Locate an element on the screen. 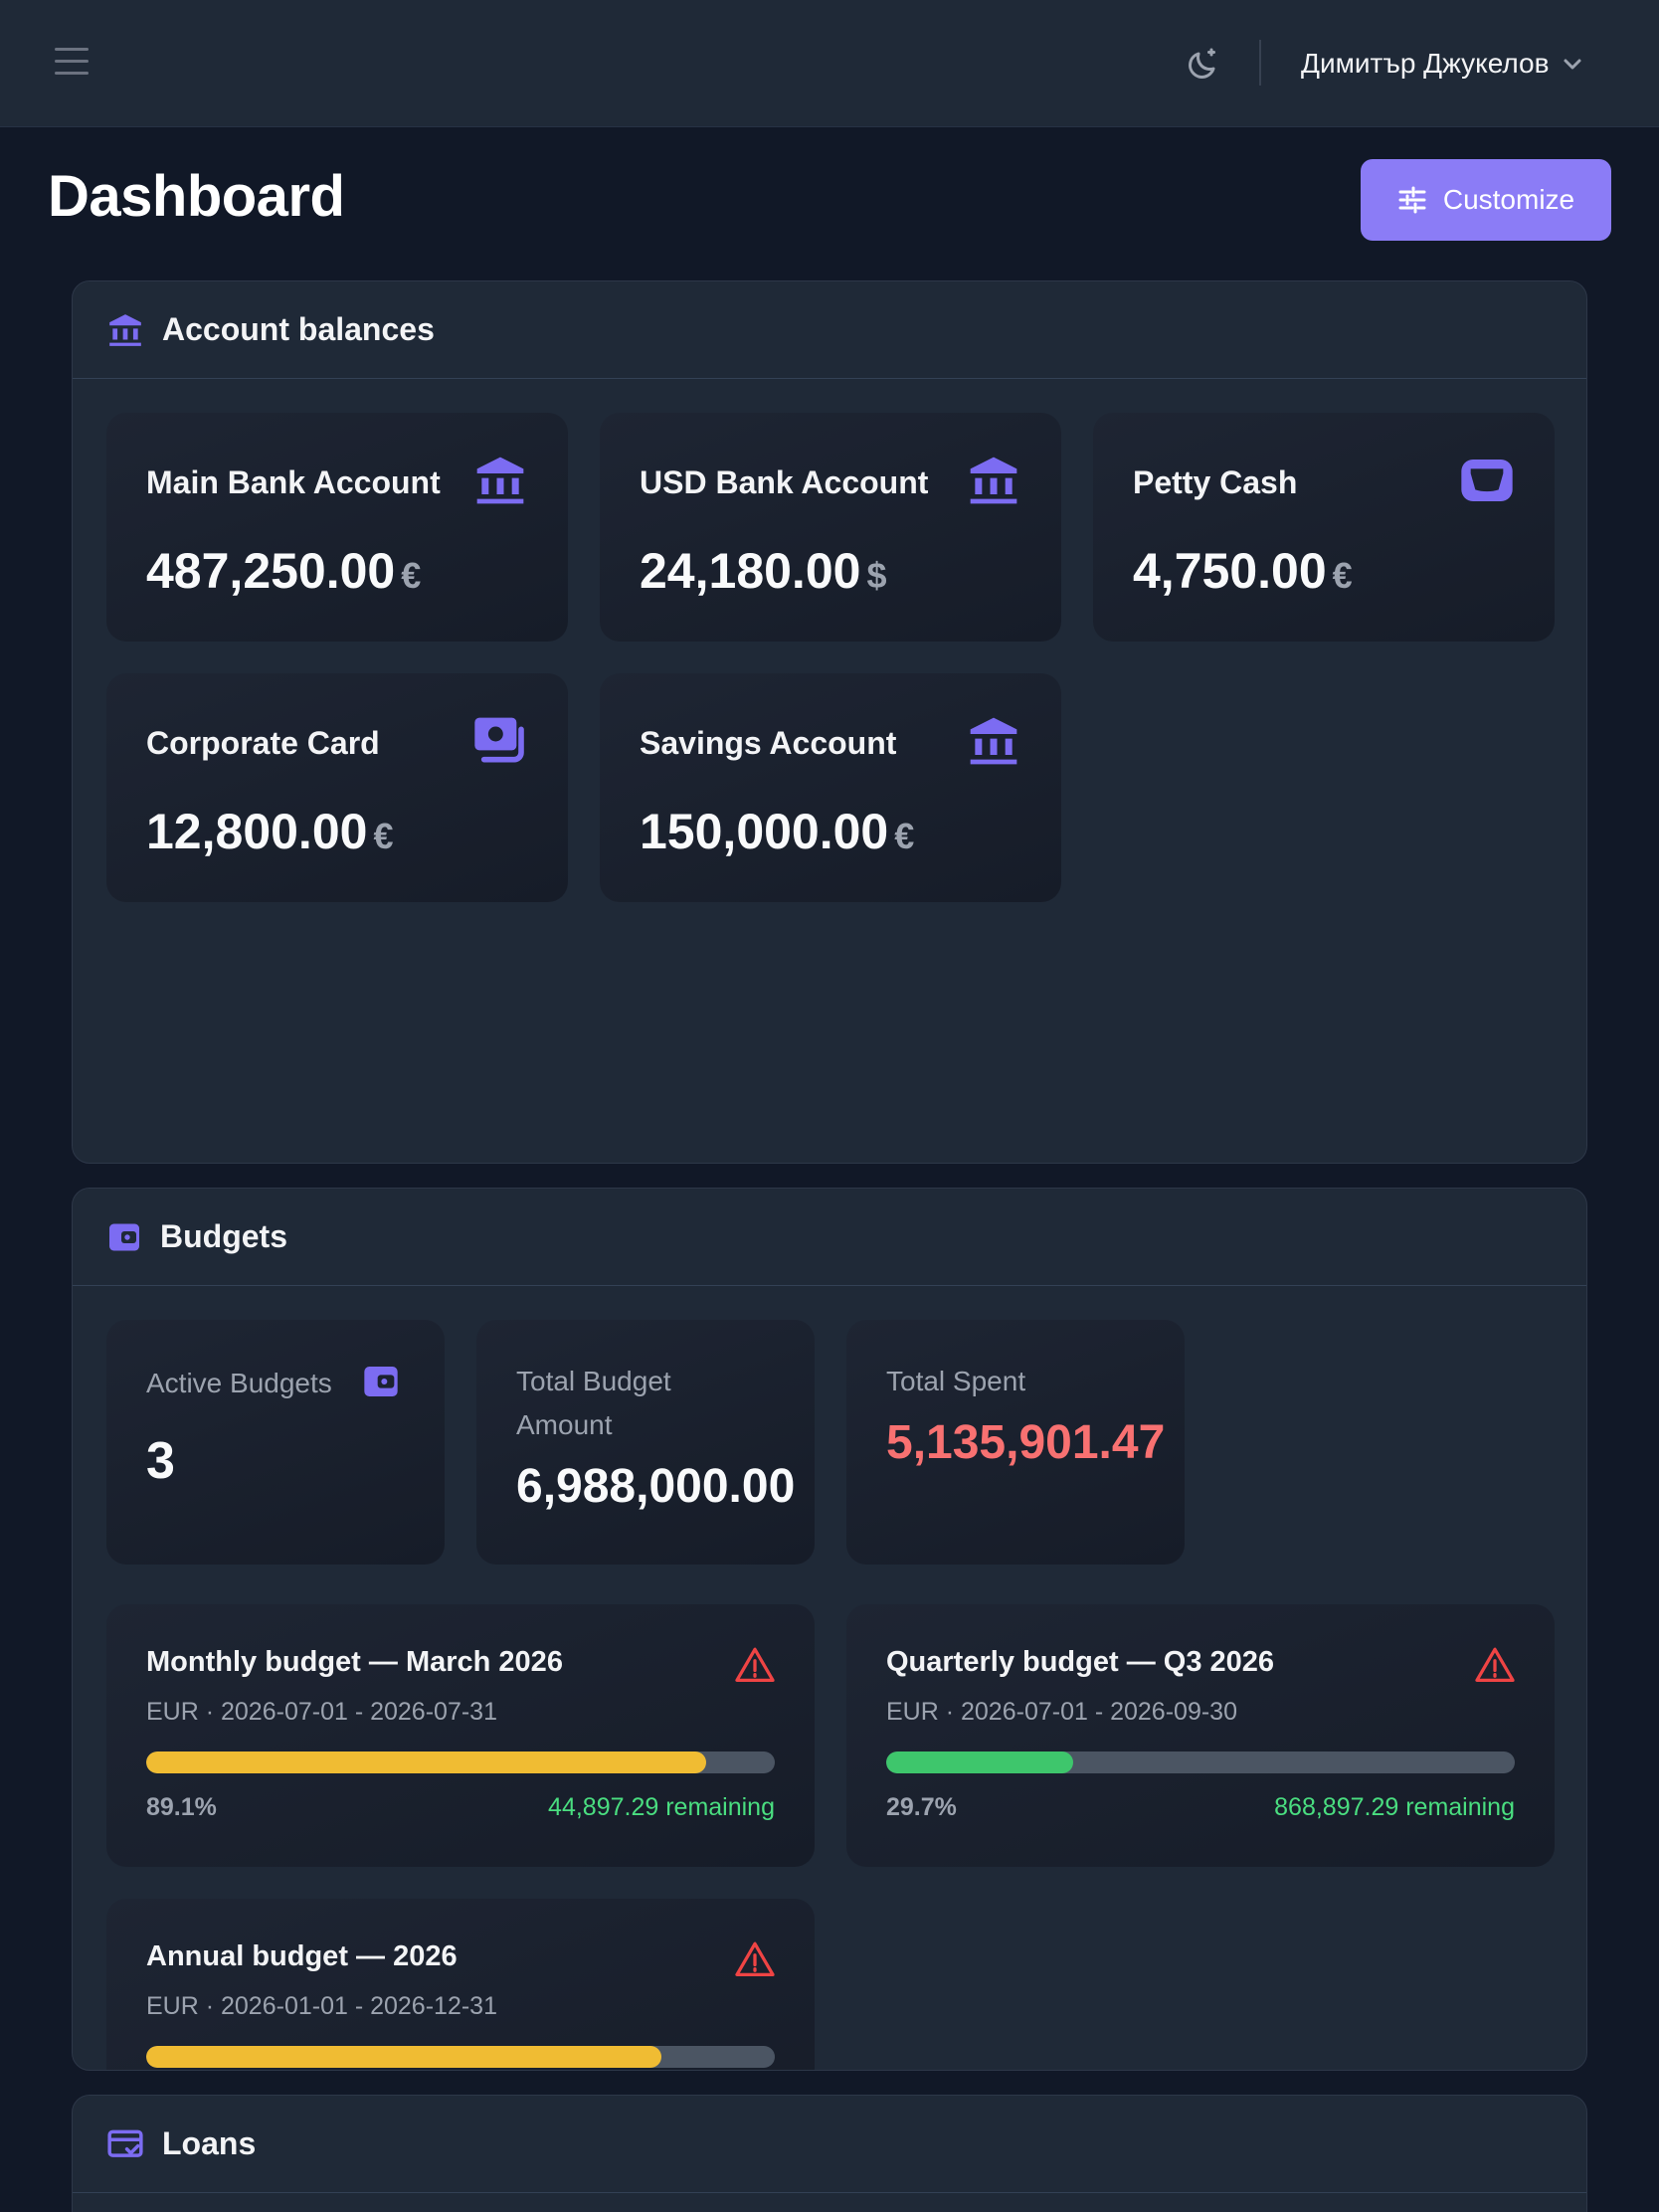 The image size is (1659, 2212). customize-button: Customize is located at coordinates (1486, 200).